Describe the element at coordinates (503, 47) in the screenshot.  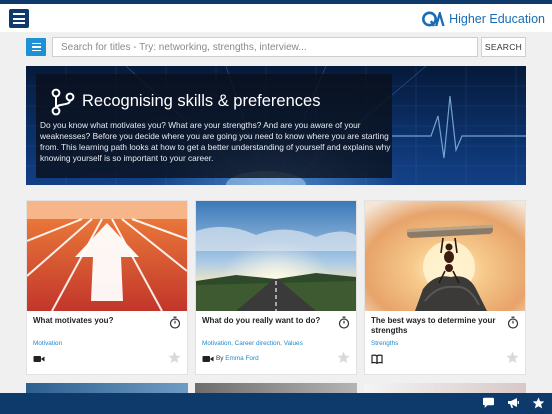
I see `search-button: SEARCH` at that location.